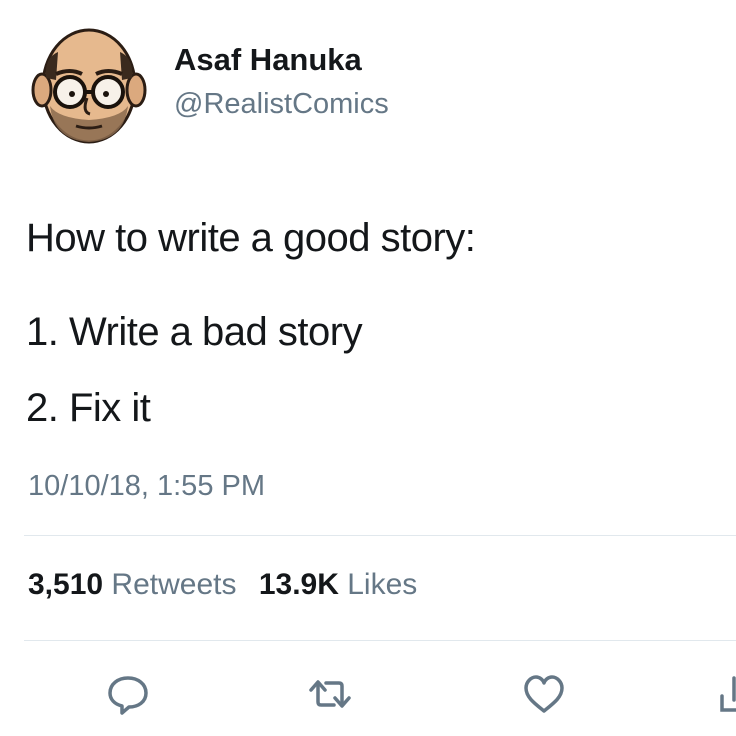 This screenshot has height=736, width=736. I want to click on retweet-button, so click(330, 694).